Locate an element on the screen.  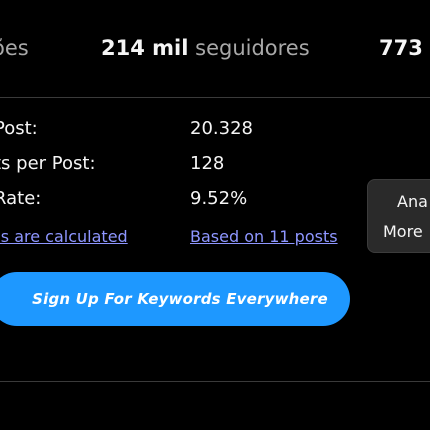
sign-up-keywords-everywhere-button: Sign Up For Keywords Everywhere is located at coordinates (175, 299).